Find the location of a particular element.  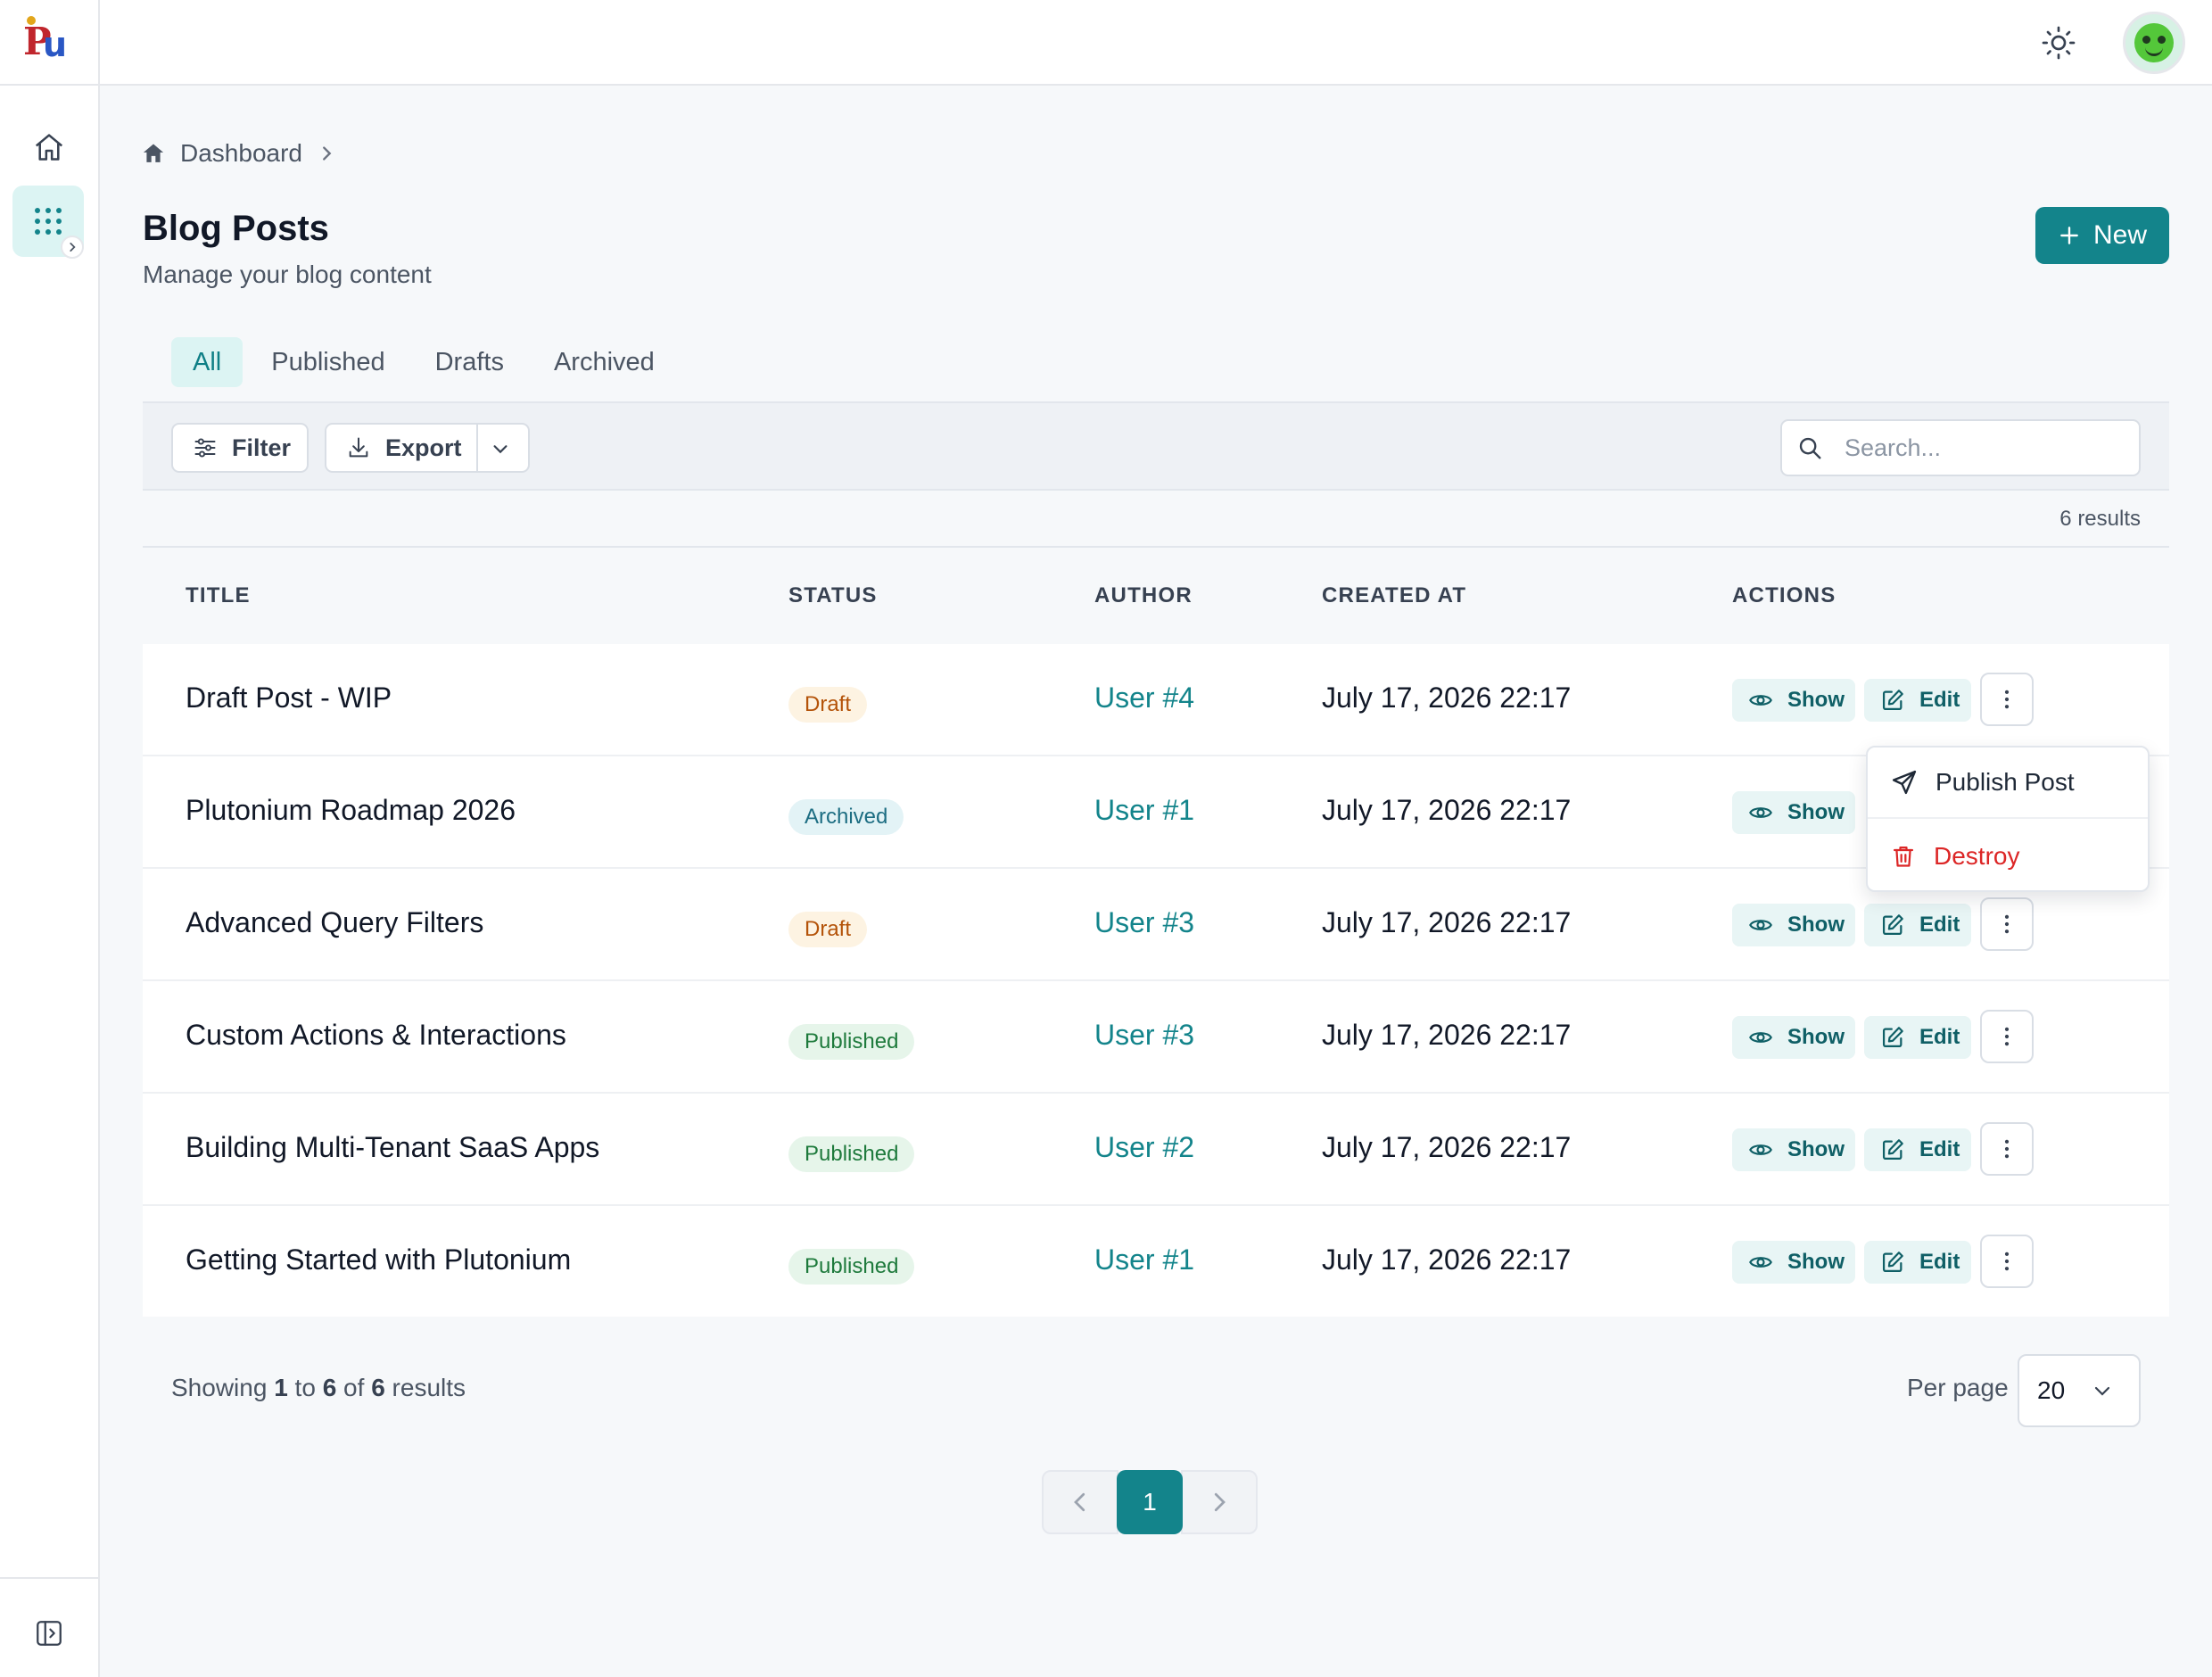

tab-published: Published is located at coordinates (328, 362).